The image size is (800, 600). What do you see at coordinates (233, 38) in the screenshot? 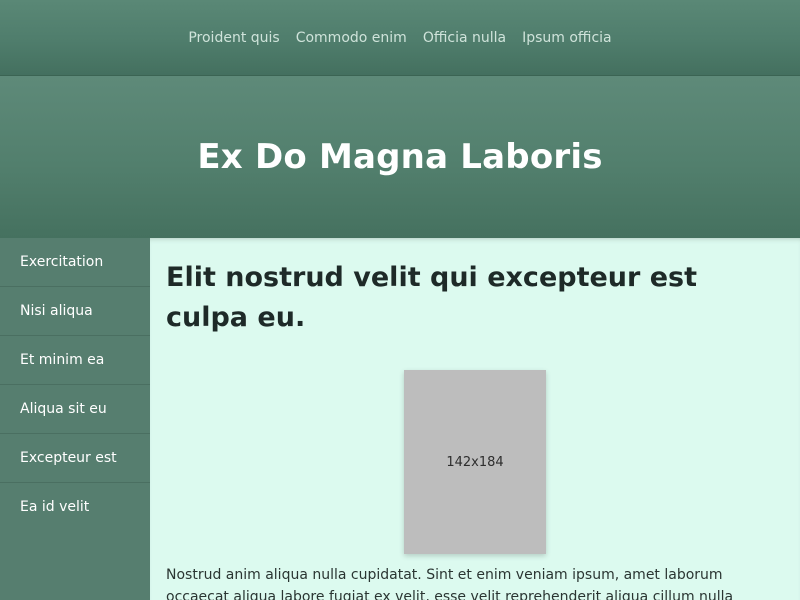
I see `nav-link-proident-quis: Proident quis` at bounding box center [233, 38].